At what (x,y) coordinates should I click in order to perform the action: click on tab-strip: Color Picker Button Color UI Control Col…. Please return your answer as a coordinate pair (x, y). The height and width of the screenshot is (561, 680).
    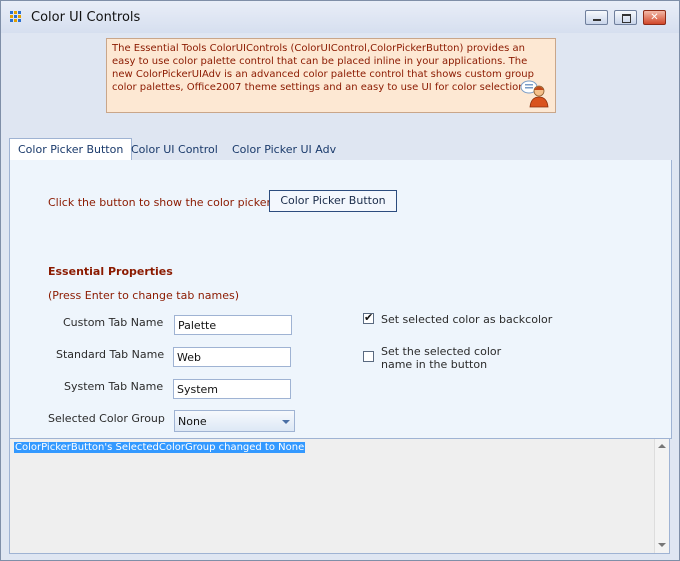
    Looking at the image, I should click on (340, 150).